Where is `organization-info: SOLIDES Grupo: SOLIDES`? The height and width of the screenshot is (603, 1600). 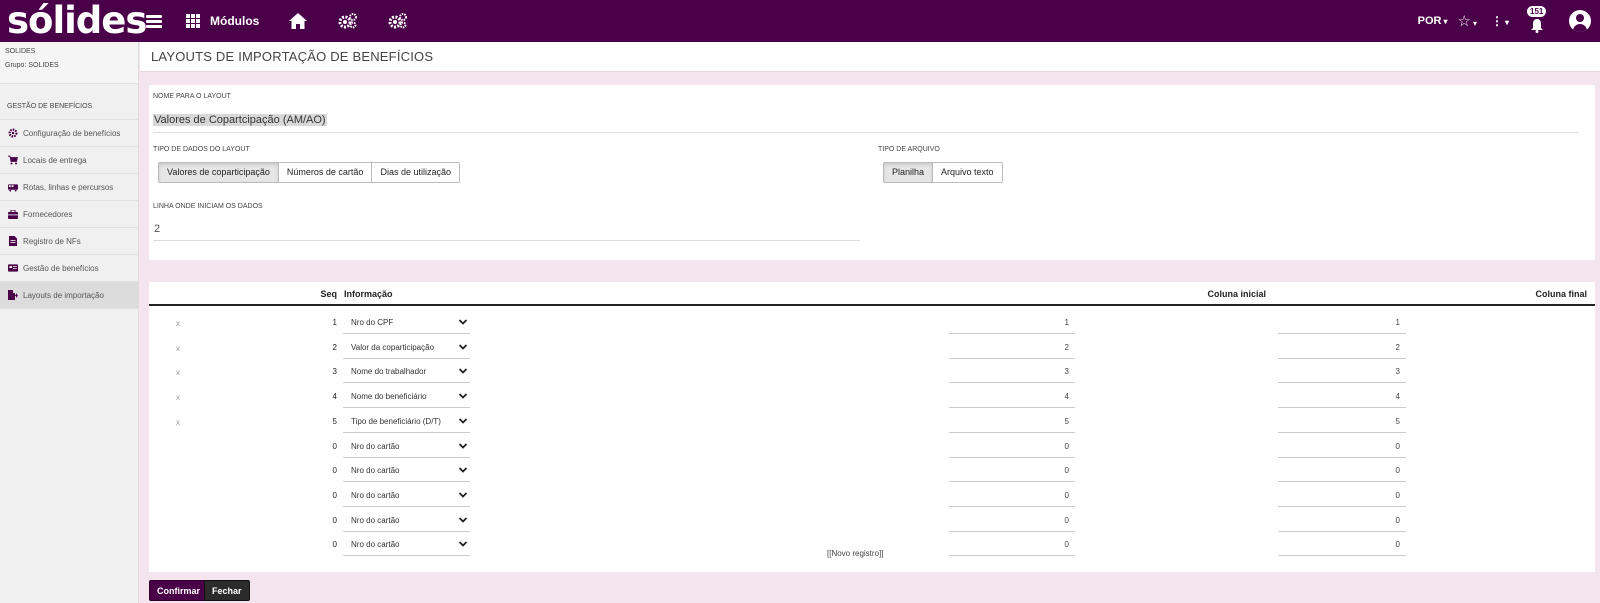
organization-info: SOLIDES Grupo: SOLIDES is located at coordinates (69, 63).